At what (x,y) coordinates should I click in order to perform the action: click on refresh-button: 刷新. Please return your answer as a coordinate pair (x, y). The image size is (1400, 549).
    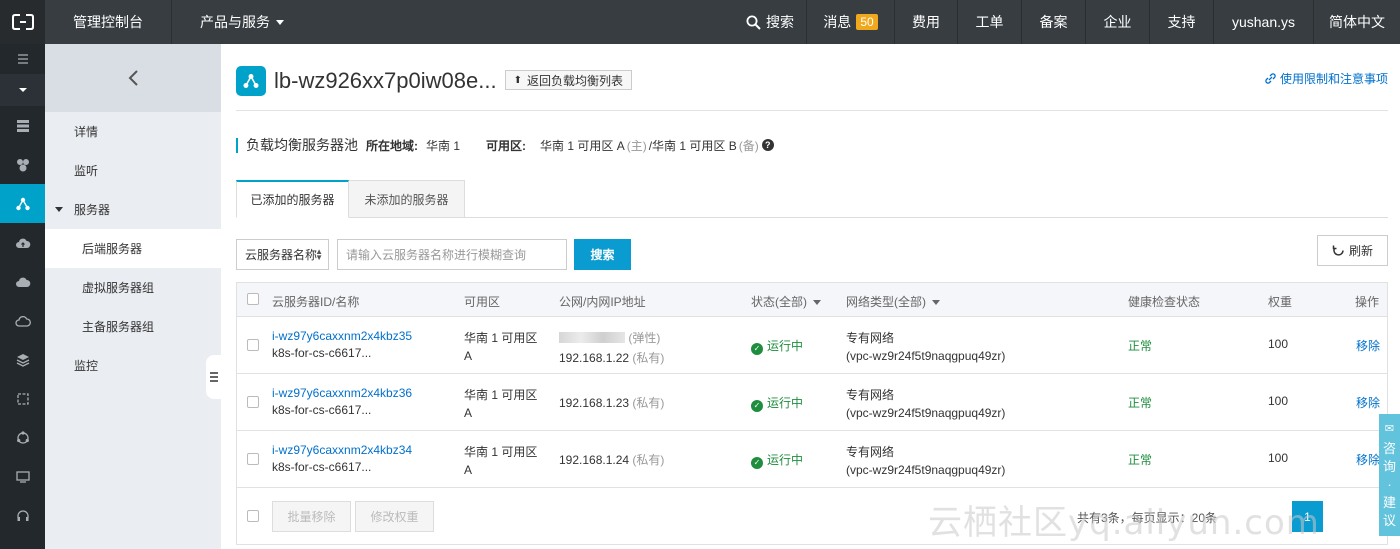
    Looking at the image, I should click on (1352, 250).